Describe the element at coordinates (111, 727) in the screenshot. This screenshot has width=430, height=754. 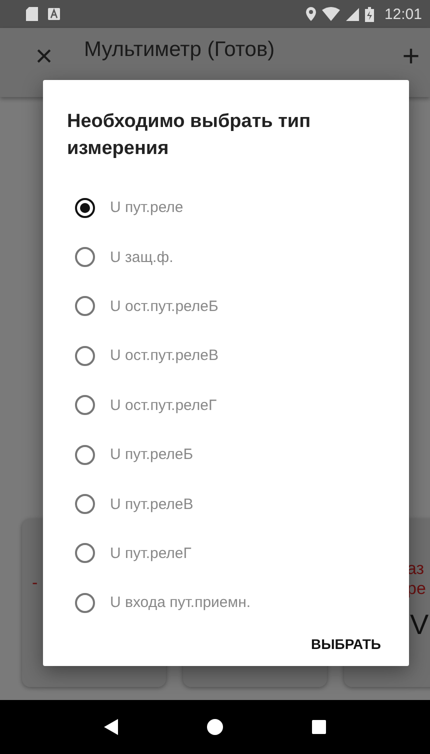
I see `back-icon` at that location.